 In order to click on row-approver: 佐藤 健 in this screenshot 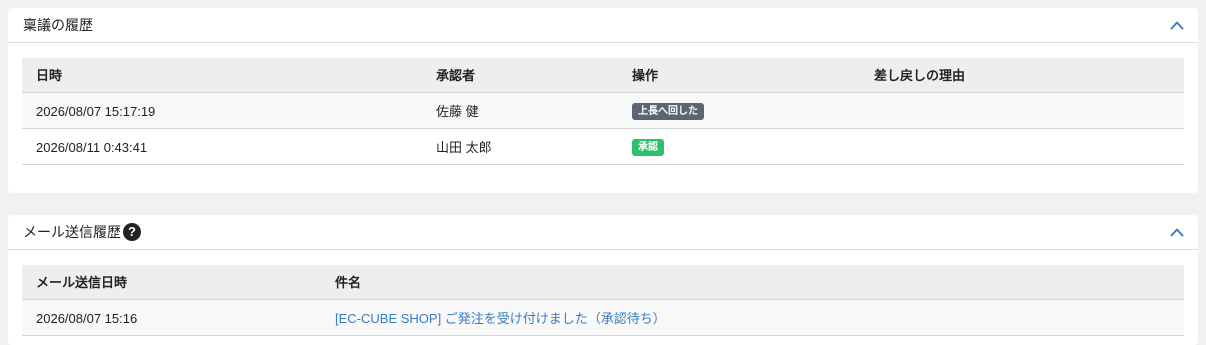, I will do `click(457, 111)`.